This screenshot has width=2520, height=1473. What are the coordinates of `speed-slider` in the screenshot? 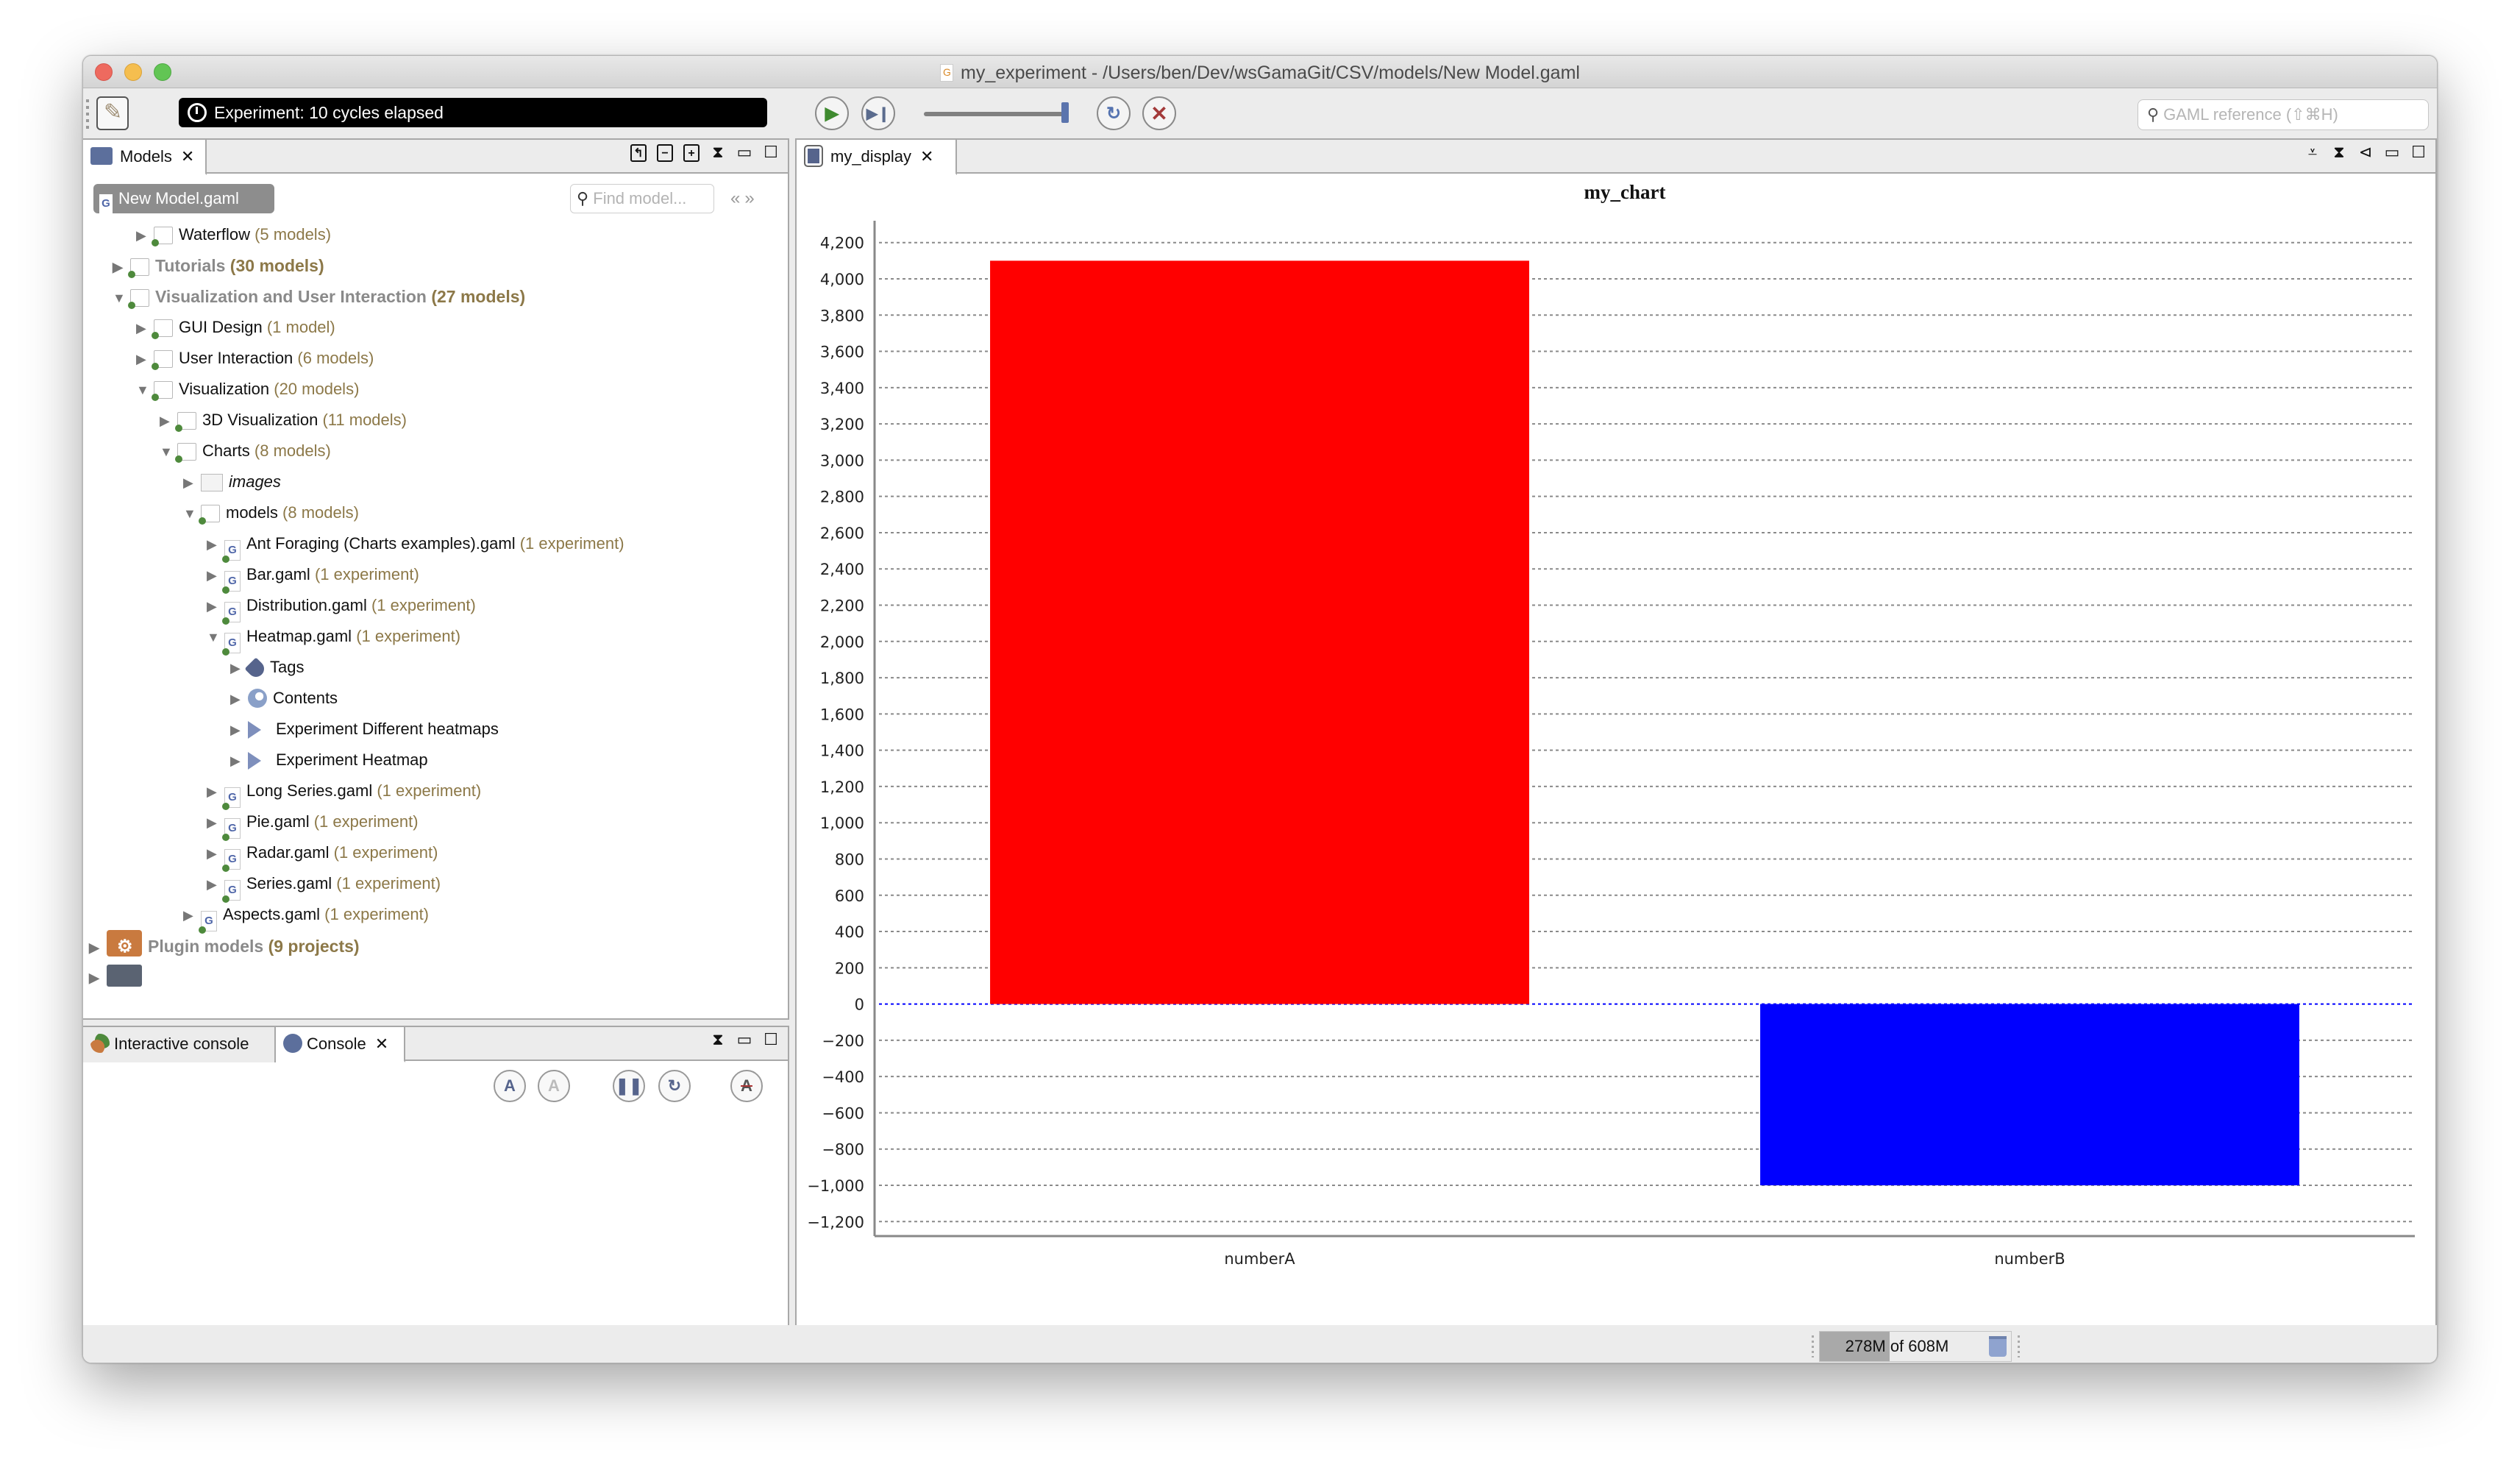 It's located at (994, 114).